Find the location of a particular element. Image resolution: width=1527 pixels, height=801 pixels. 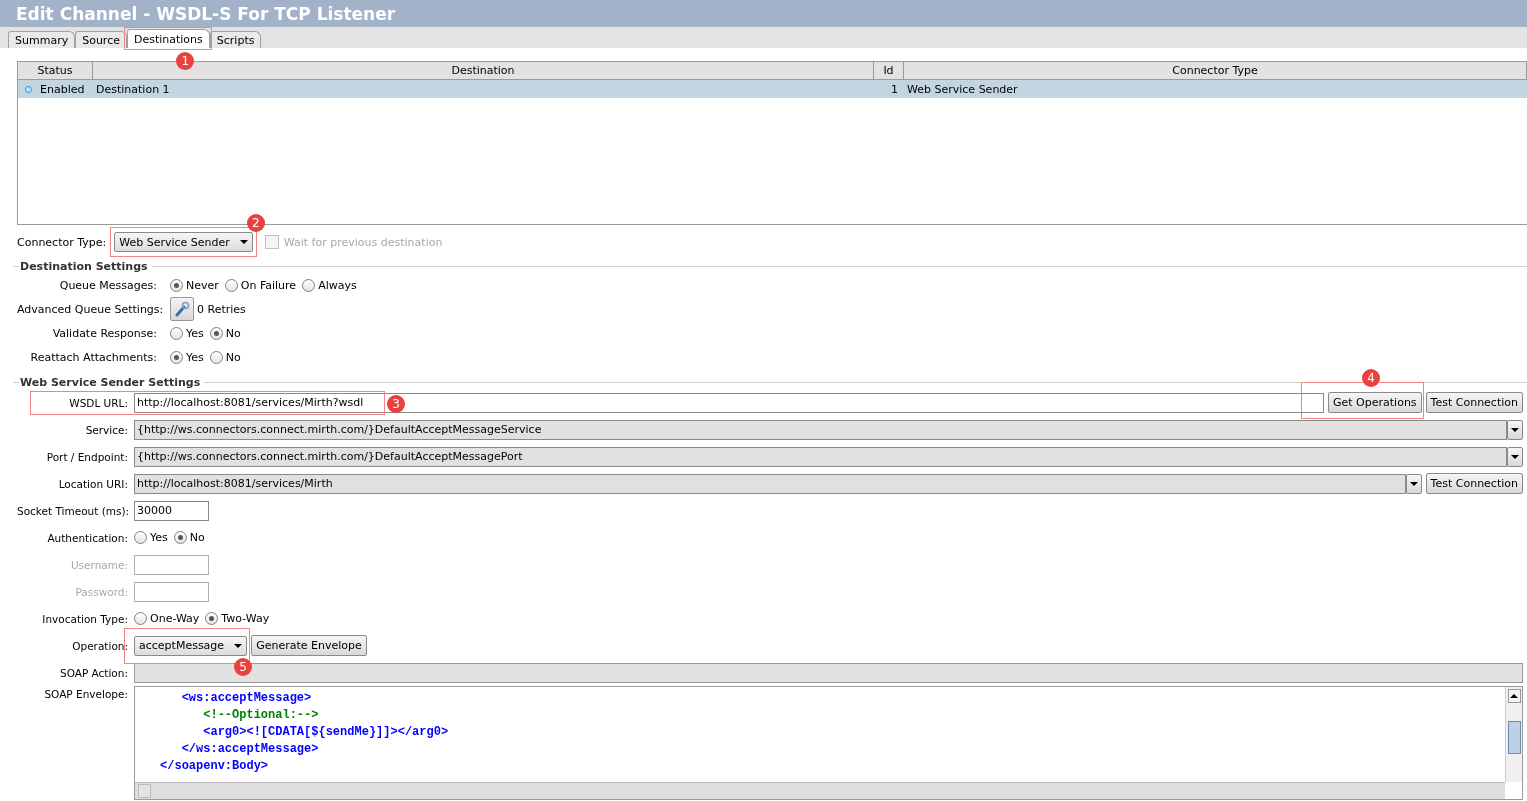

retries-text: 0 Retries is located at coordinates (221, 309).